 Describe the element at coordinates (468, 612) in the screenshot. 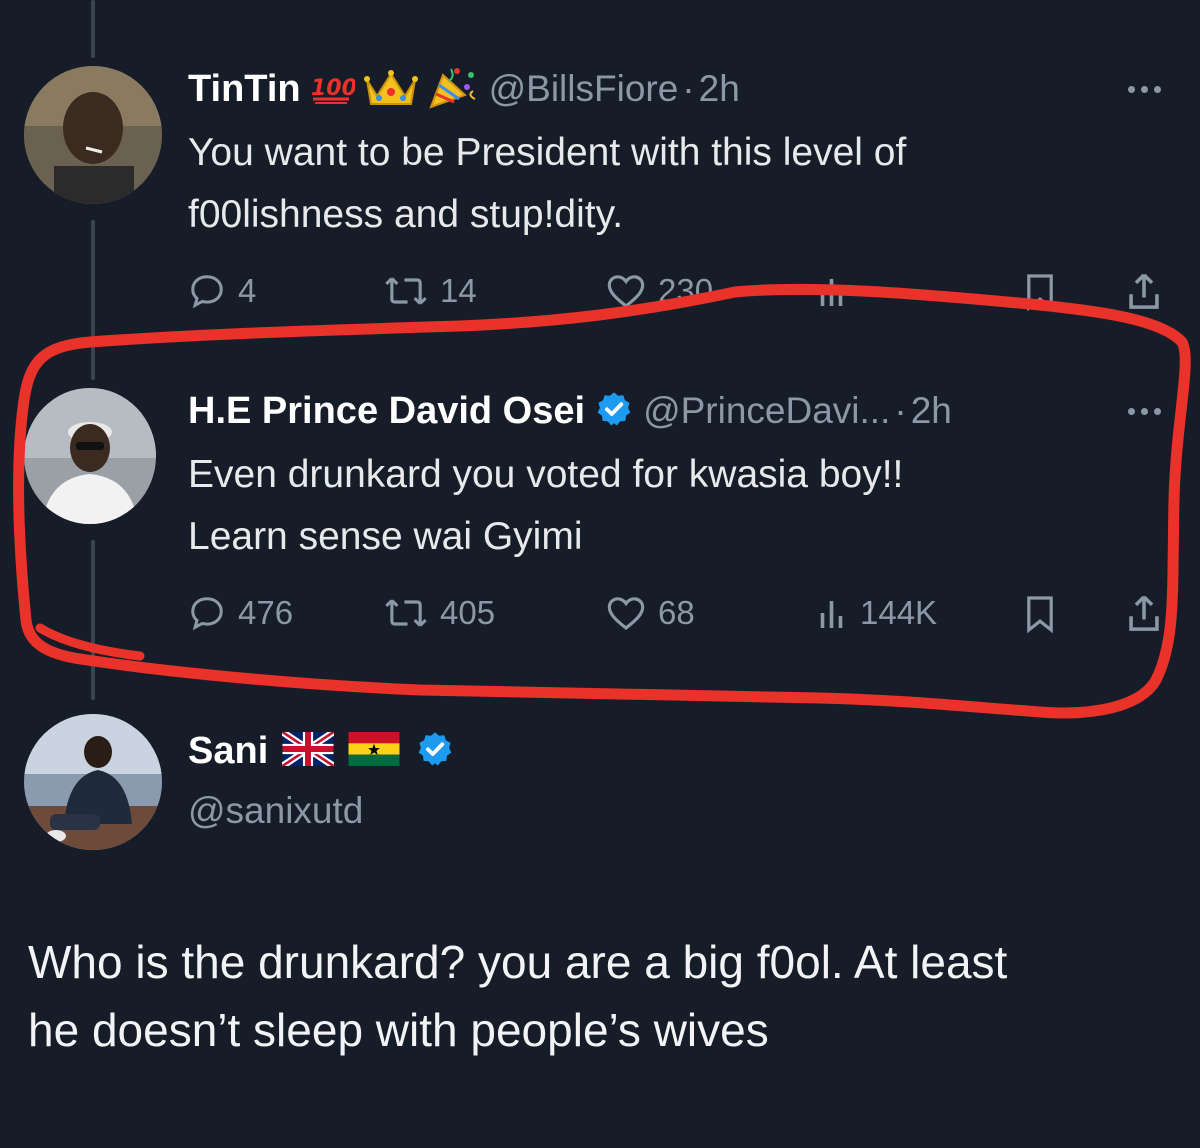

I see `repost-count: 405` at that location.